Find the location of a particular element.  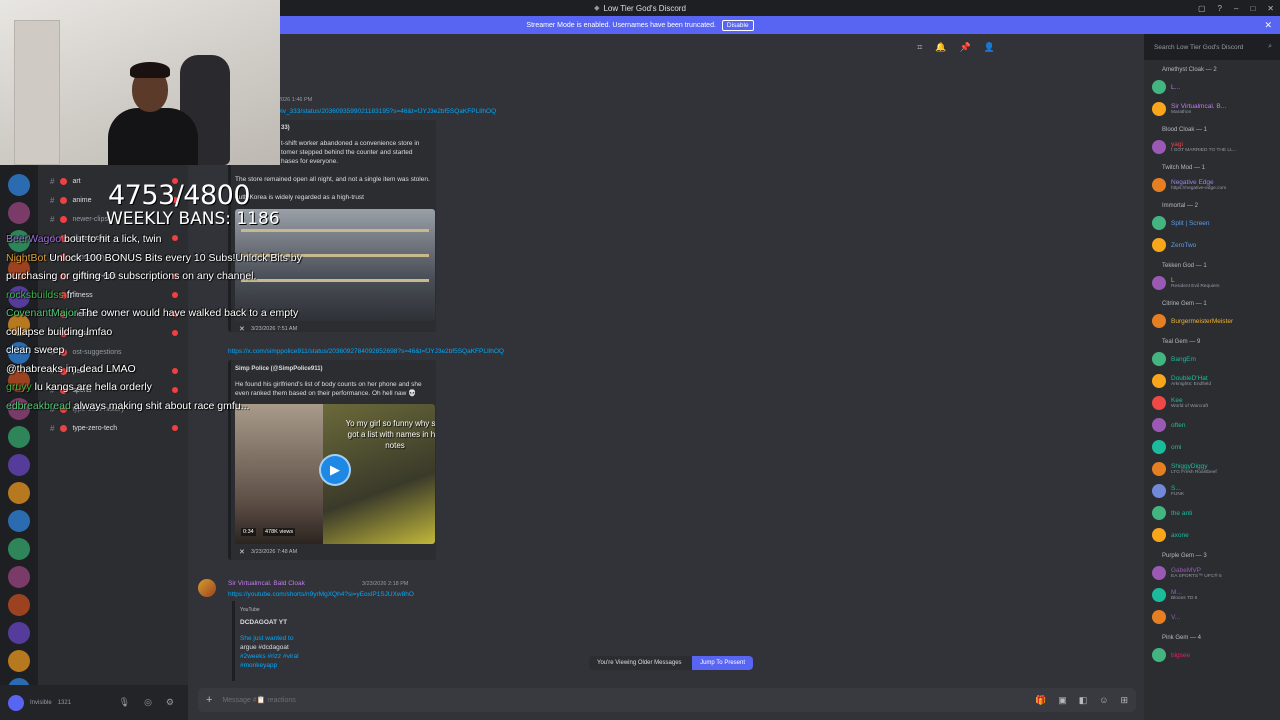

search-input: Search Low Tier God's Discord ⌕ is located at coordinates (1213, 47).